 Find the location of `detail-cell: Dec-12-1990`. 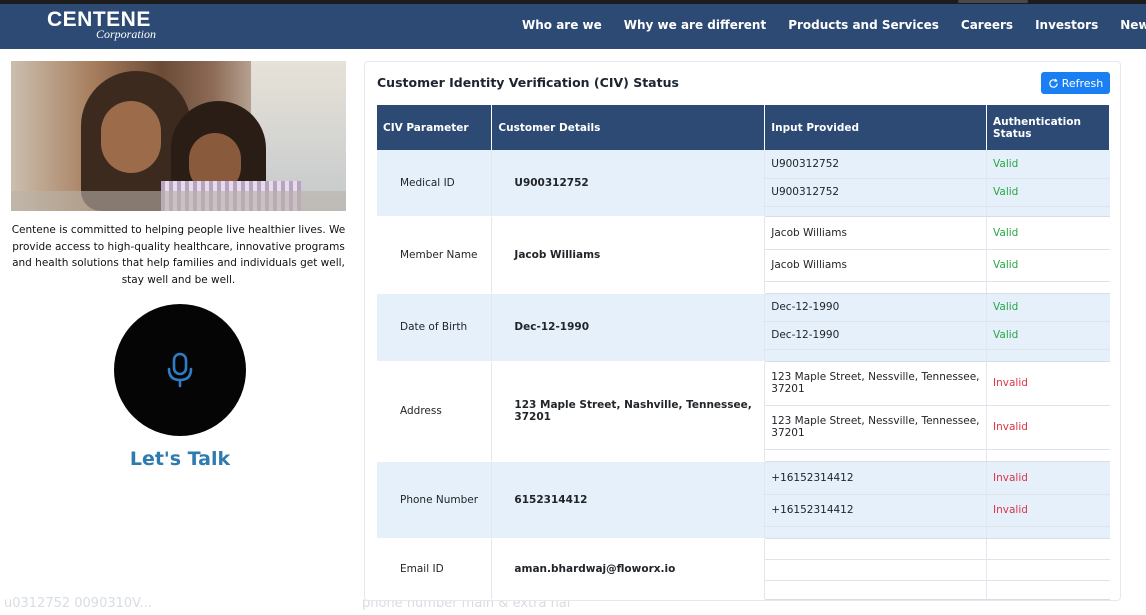

detail-cell: Dec-12-1990 is located at coordinates (628, 327).